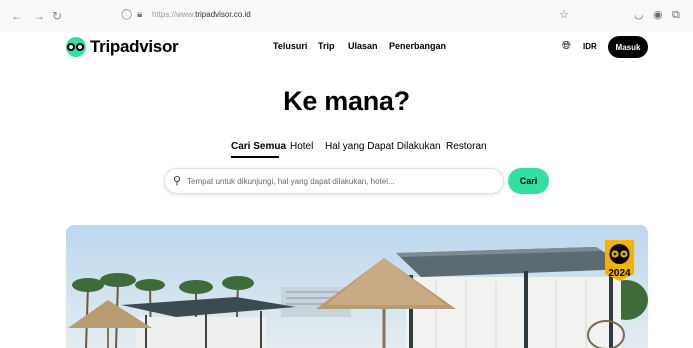 The width and height of the screenshot is (693, 348). What do you see at coordinates (258, 146) in the screenshot?
I see `tab-search-all: Cari Semua` at bounding box center [258, 146].